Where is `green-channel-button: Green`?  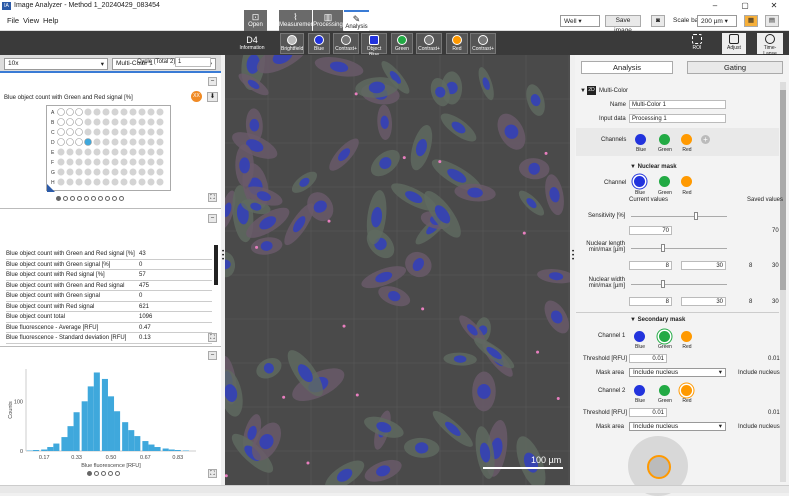 green-channel-button: Green is located at coordinates (402, 43).